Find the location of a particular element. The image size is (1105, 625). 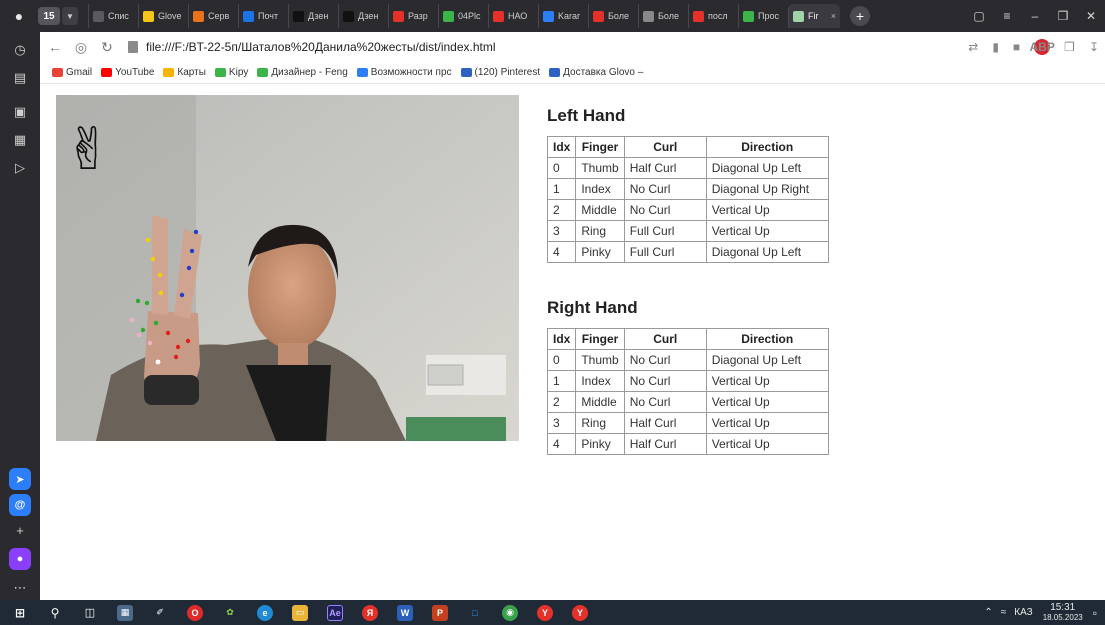

language-indicator: КАЗ is located at coordinates (1023, 612).